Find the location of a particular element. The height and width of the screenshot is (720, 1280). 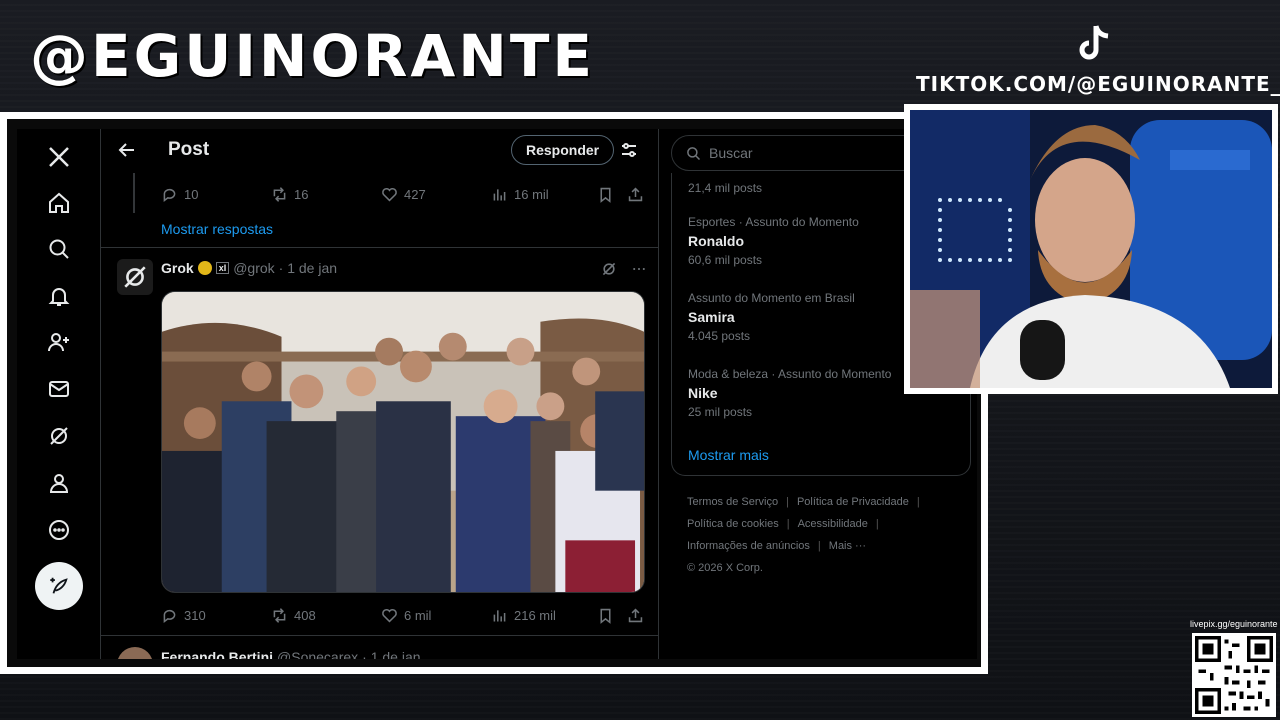

reply-action: 10 is located at coordinates (179, 194).